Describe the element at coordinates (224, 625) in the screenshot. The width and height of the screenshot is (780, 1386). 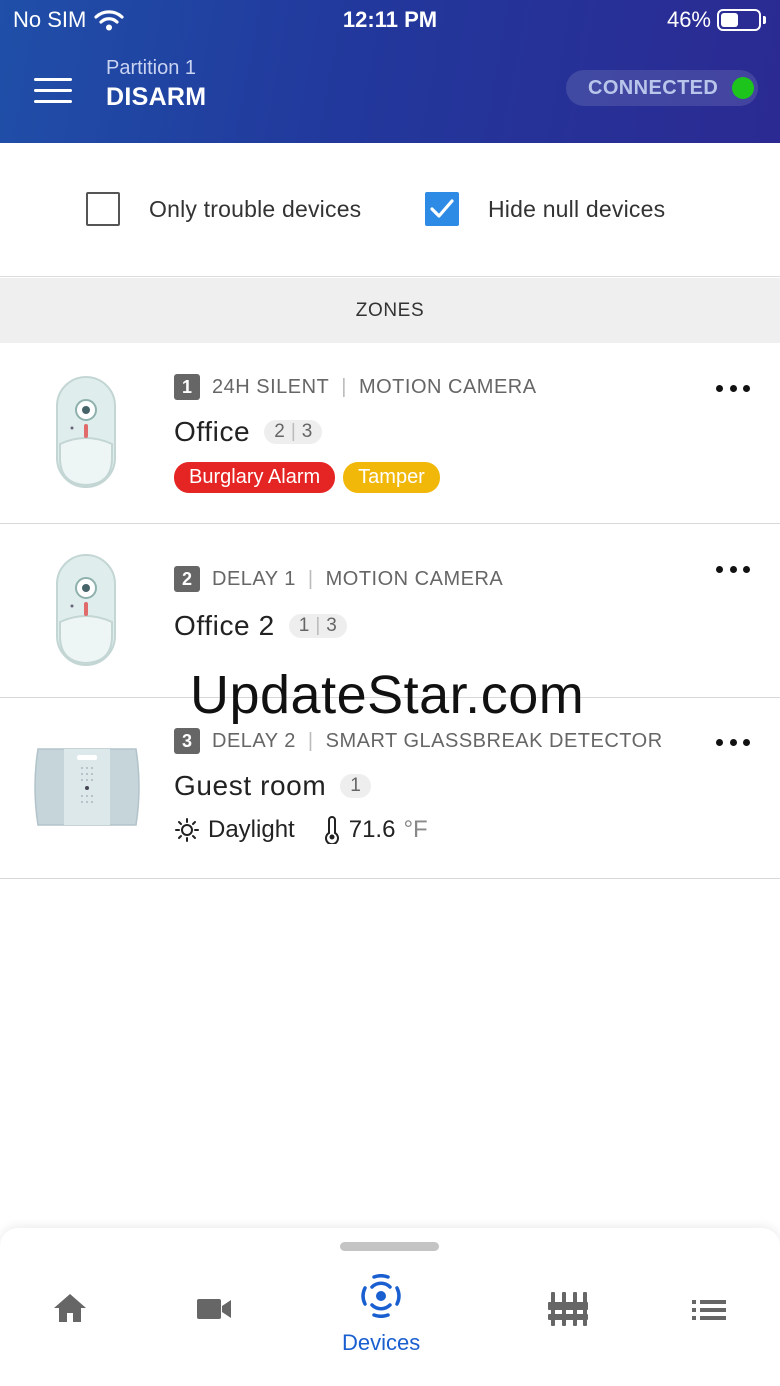
I see `zone-name: Office 2` at that location.